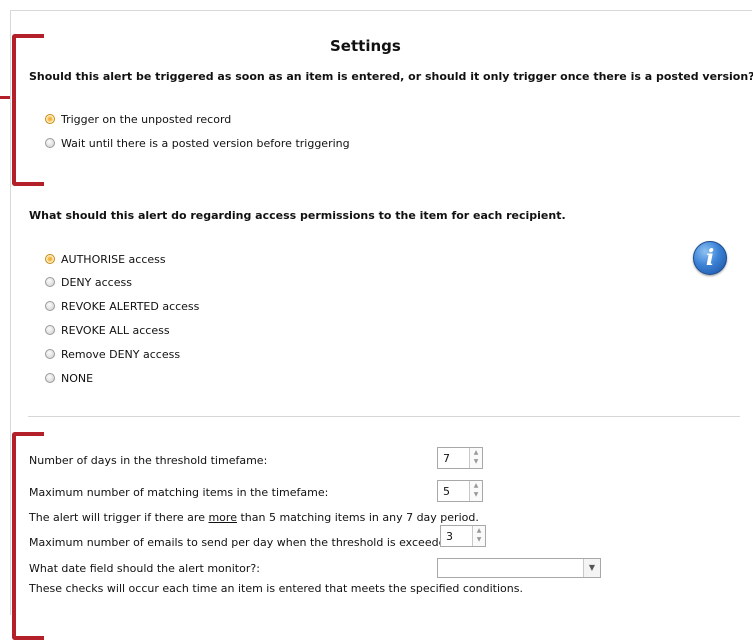 Image resolution: width=753 pixels, height=640 pixels. I want to click on radio-trigger-unposted: Trigger on the unposted record, so click(138, 119).